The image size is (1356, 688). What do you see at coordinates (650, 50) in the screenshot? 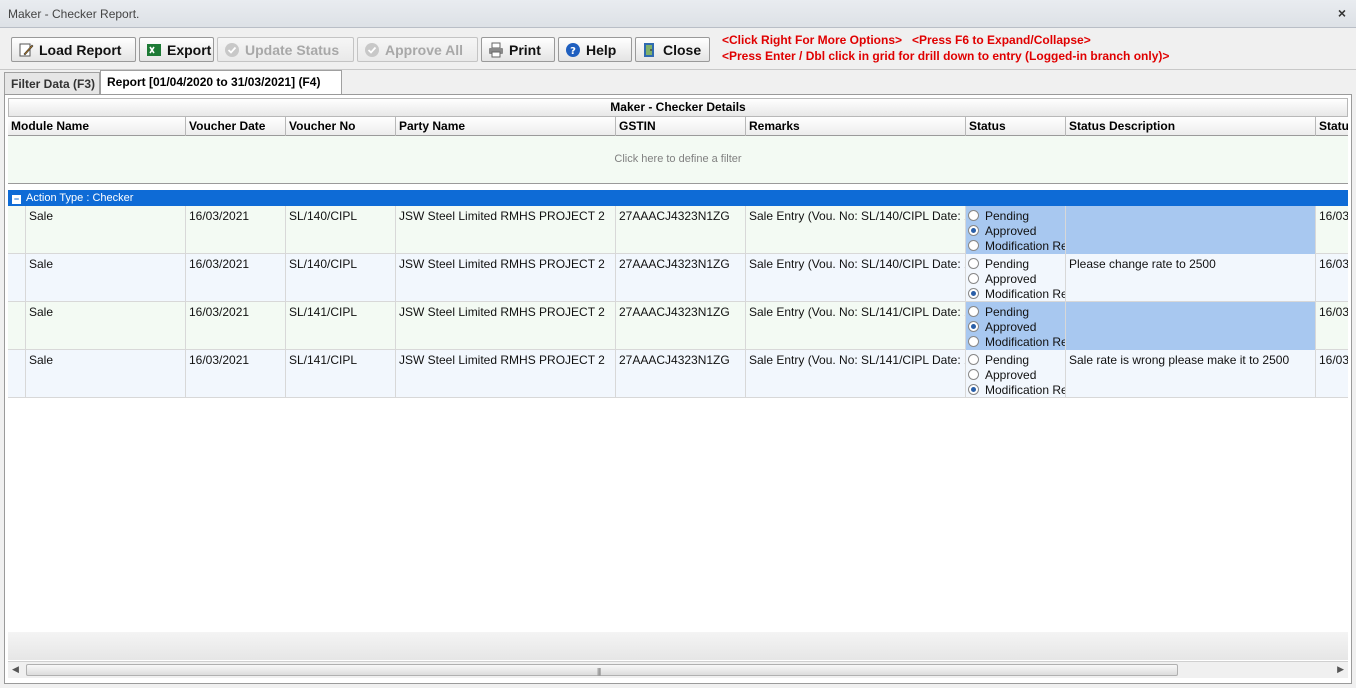
I see `exit-door-icon` at bounding box center [650, 50].